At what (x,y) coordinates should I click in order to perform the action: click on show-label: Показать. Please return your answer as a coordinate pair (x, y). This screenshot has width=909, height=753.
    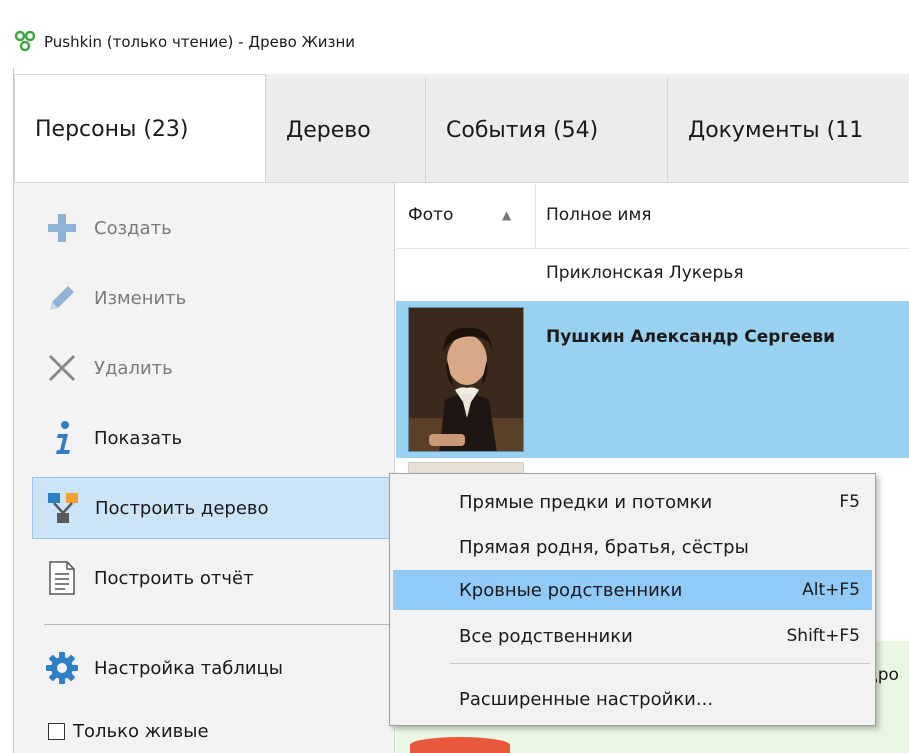
    Looking at the image, I should click on (138, 438).